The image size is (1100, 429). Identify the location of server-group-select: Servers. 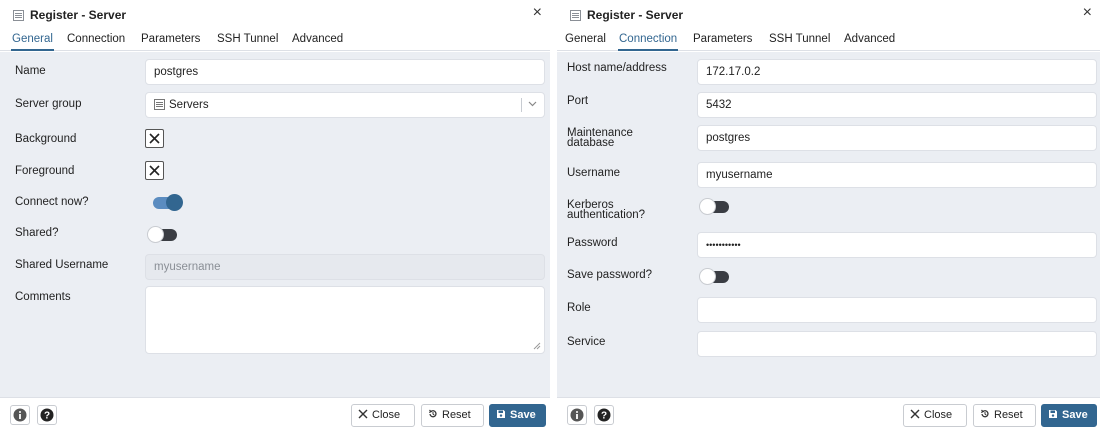
(345, 105).